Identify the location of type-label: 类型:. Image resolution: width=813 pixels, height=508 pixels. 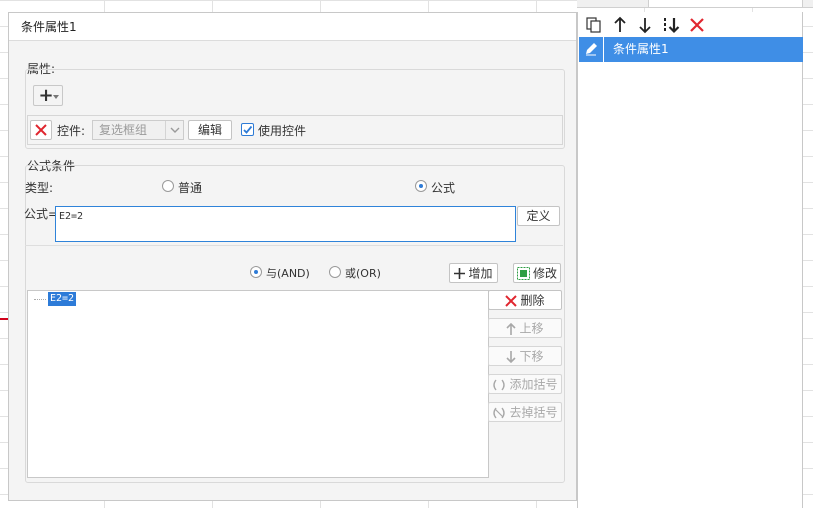
(39, 188).